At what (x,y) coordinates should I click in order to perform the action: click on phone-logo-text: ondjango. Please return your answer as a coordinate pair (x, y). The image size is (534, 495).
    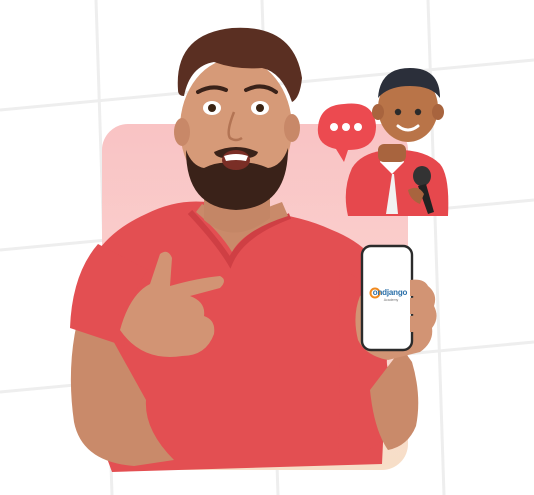
    Looking at the image, I should click on (390, 292).